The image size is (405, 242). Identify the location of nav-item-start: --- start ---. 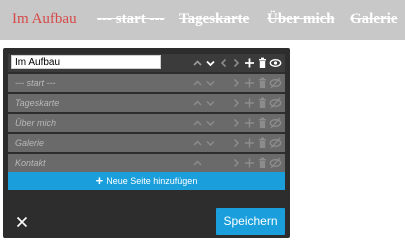
(130, 19).